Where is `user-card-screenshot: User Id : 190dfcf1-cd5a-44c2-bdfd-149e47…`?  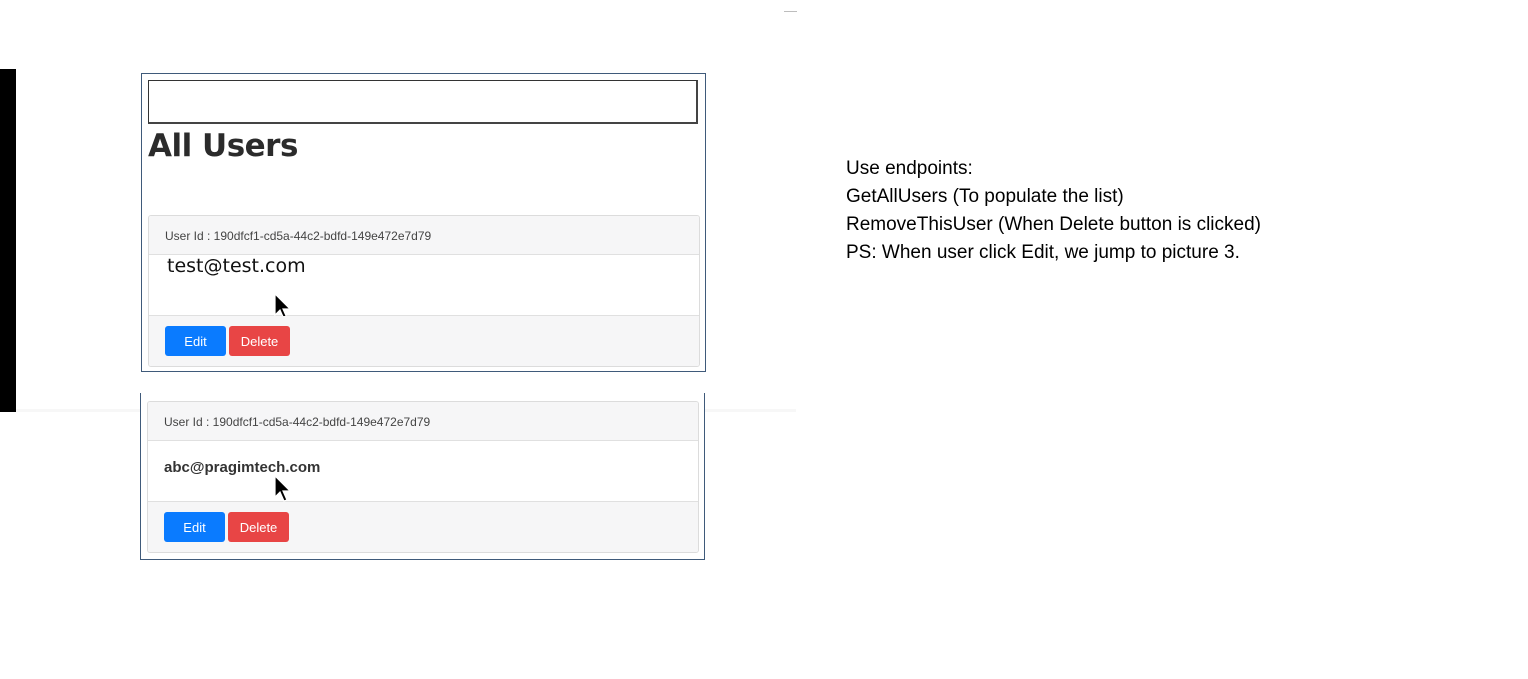
user-card-screenshot: User Id : 190dfcf1-cd5a-44c2-bdfd-149e47… is located at coordinates (422, 476).